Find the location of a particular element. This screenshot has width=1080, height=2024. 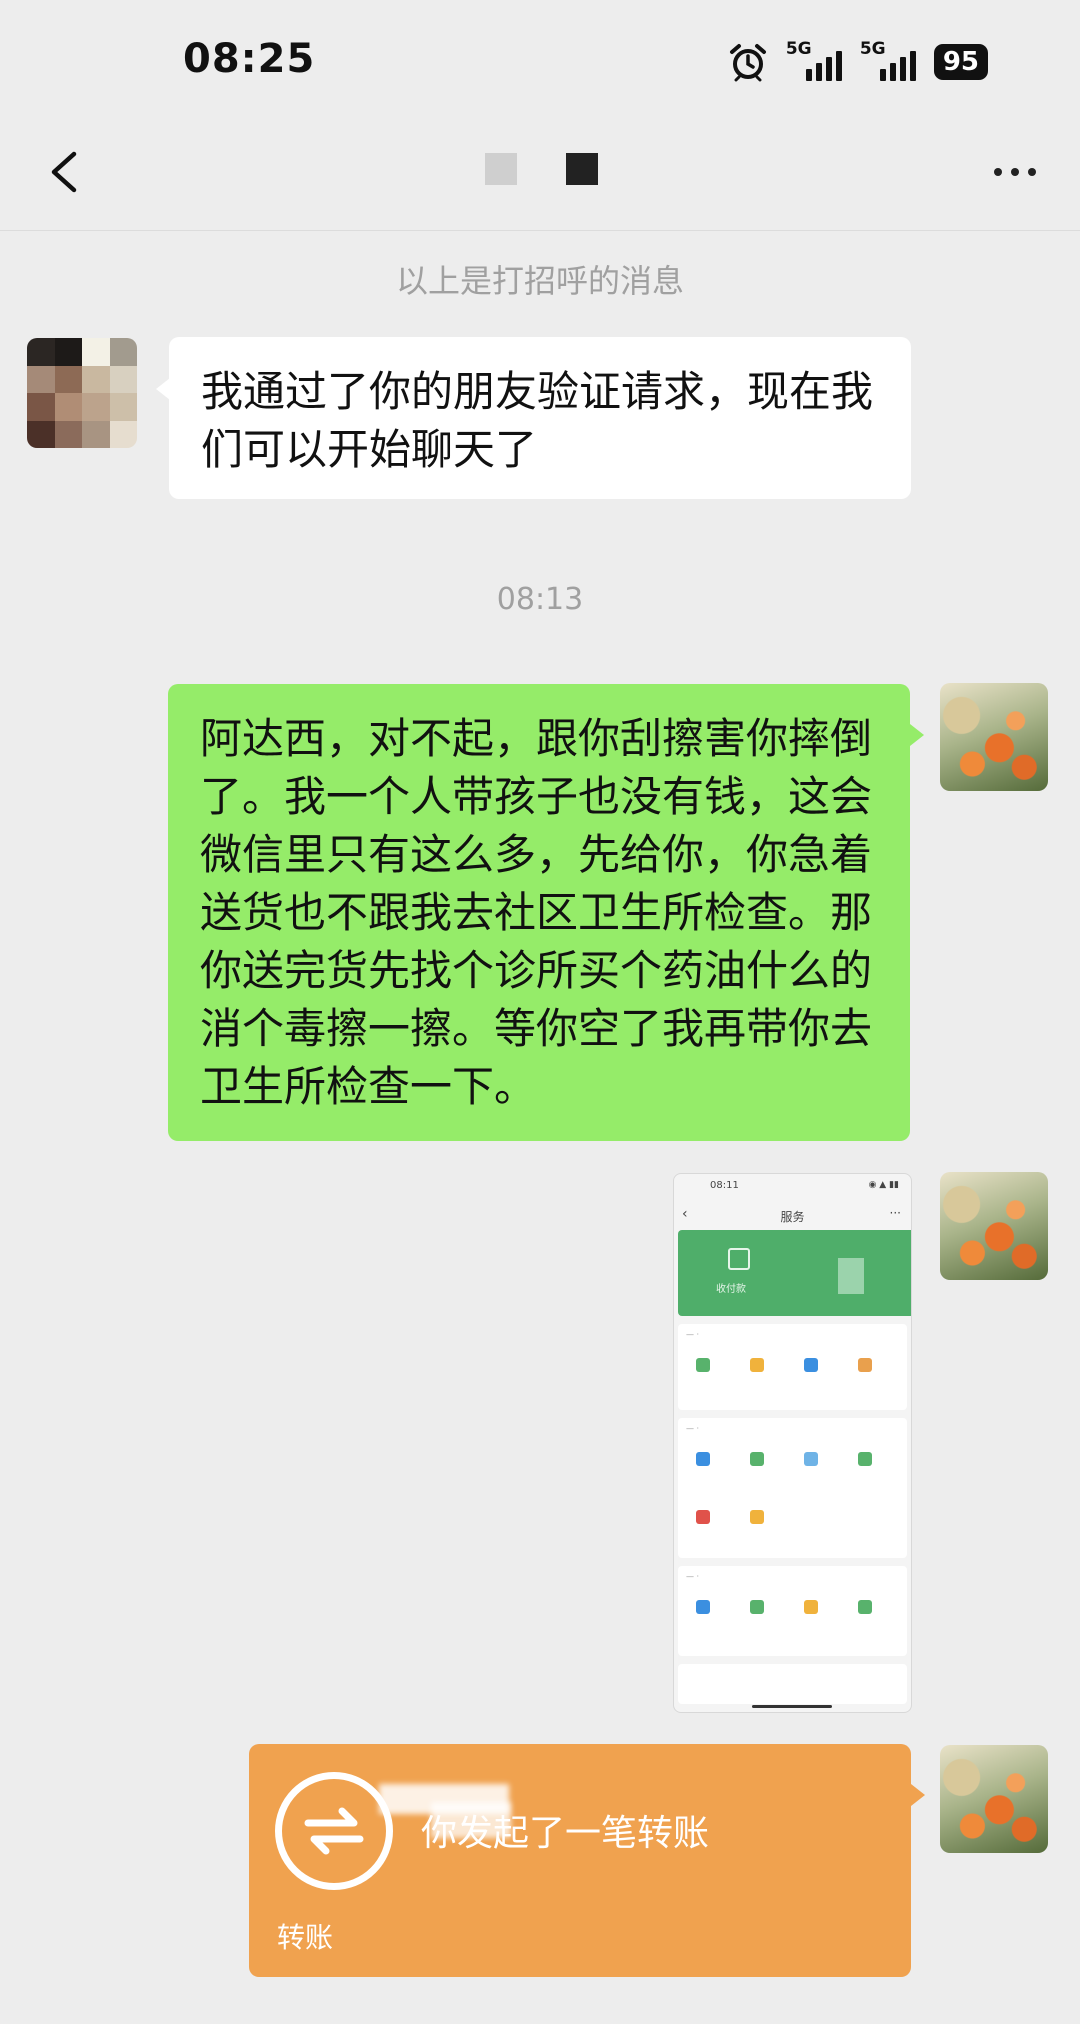

redaction-blur is located at coordinates (471, 1820).